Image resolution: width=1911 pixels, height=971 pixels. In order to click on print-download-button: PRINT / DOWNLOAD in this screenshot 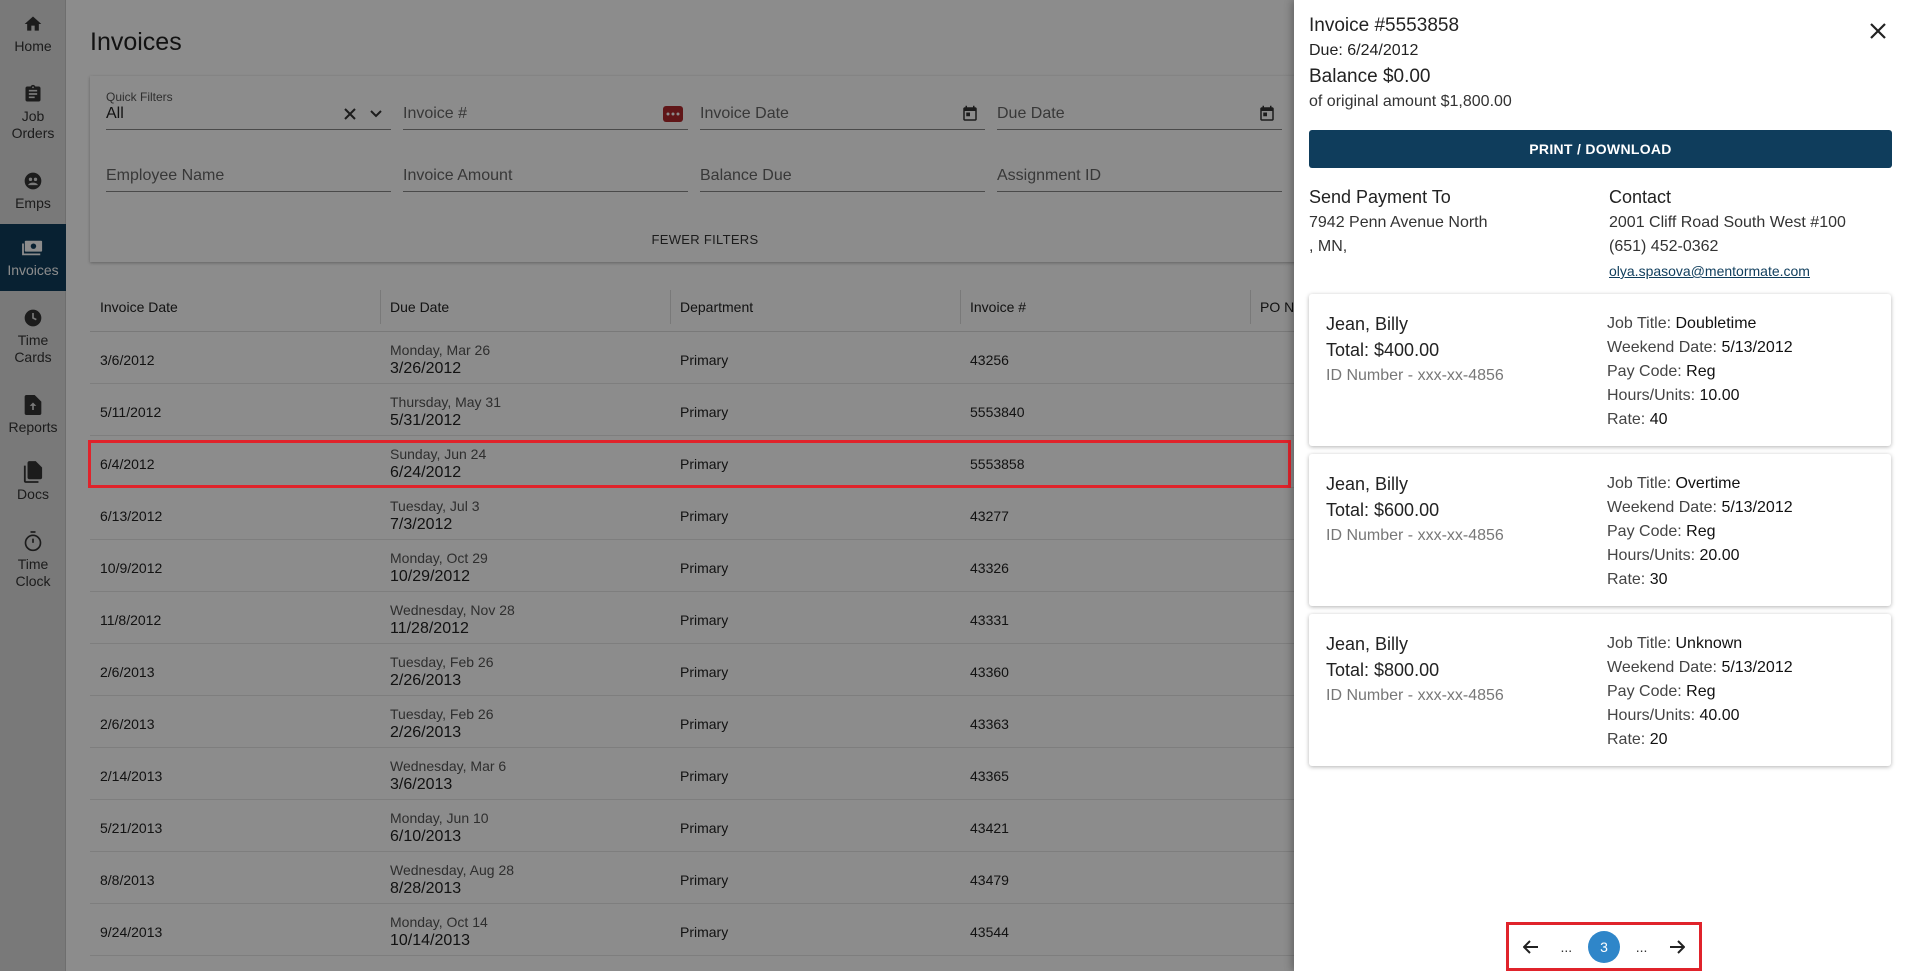, I will do `click(1600, 149)`.